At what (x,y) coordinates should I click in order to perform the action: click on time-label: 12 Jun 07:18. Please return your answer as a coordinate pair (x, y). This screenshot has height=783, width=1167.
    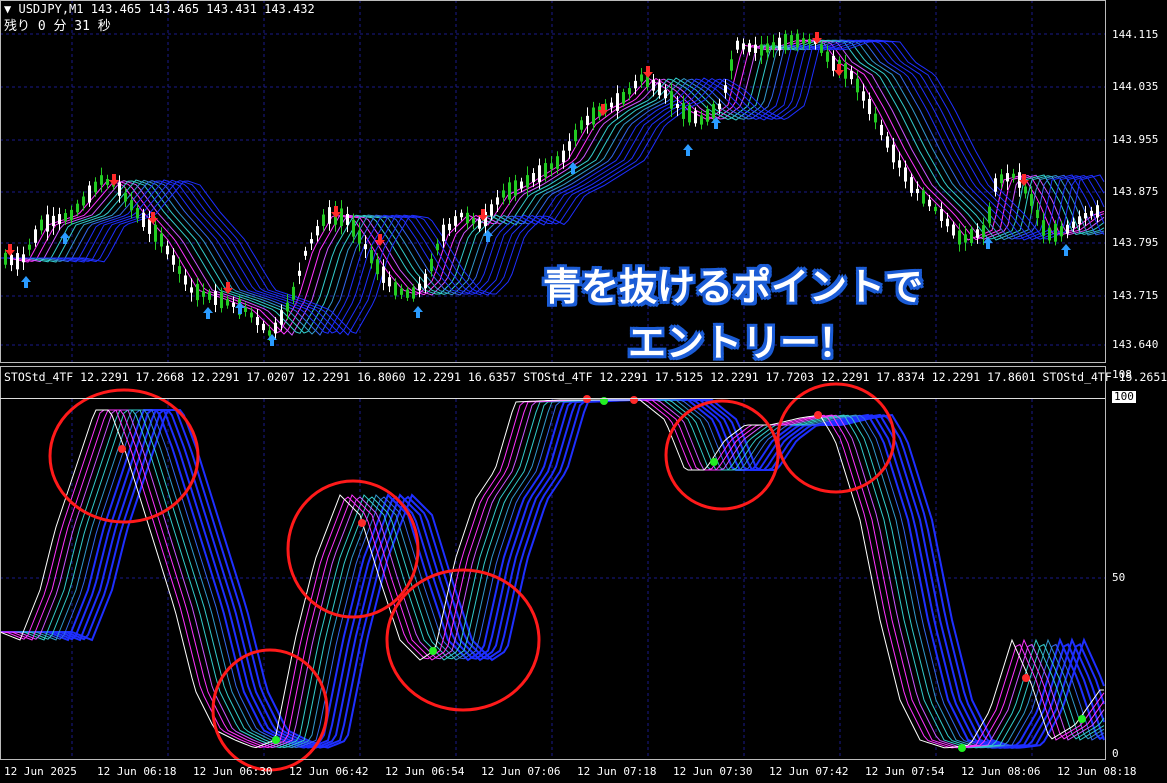
    Looking at the image, I should click on (617, 771).